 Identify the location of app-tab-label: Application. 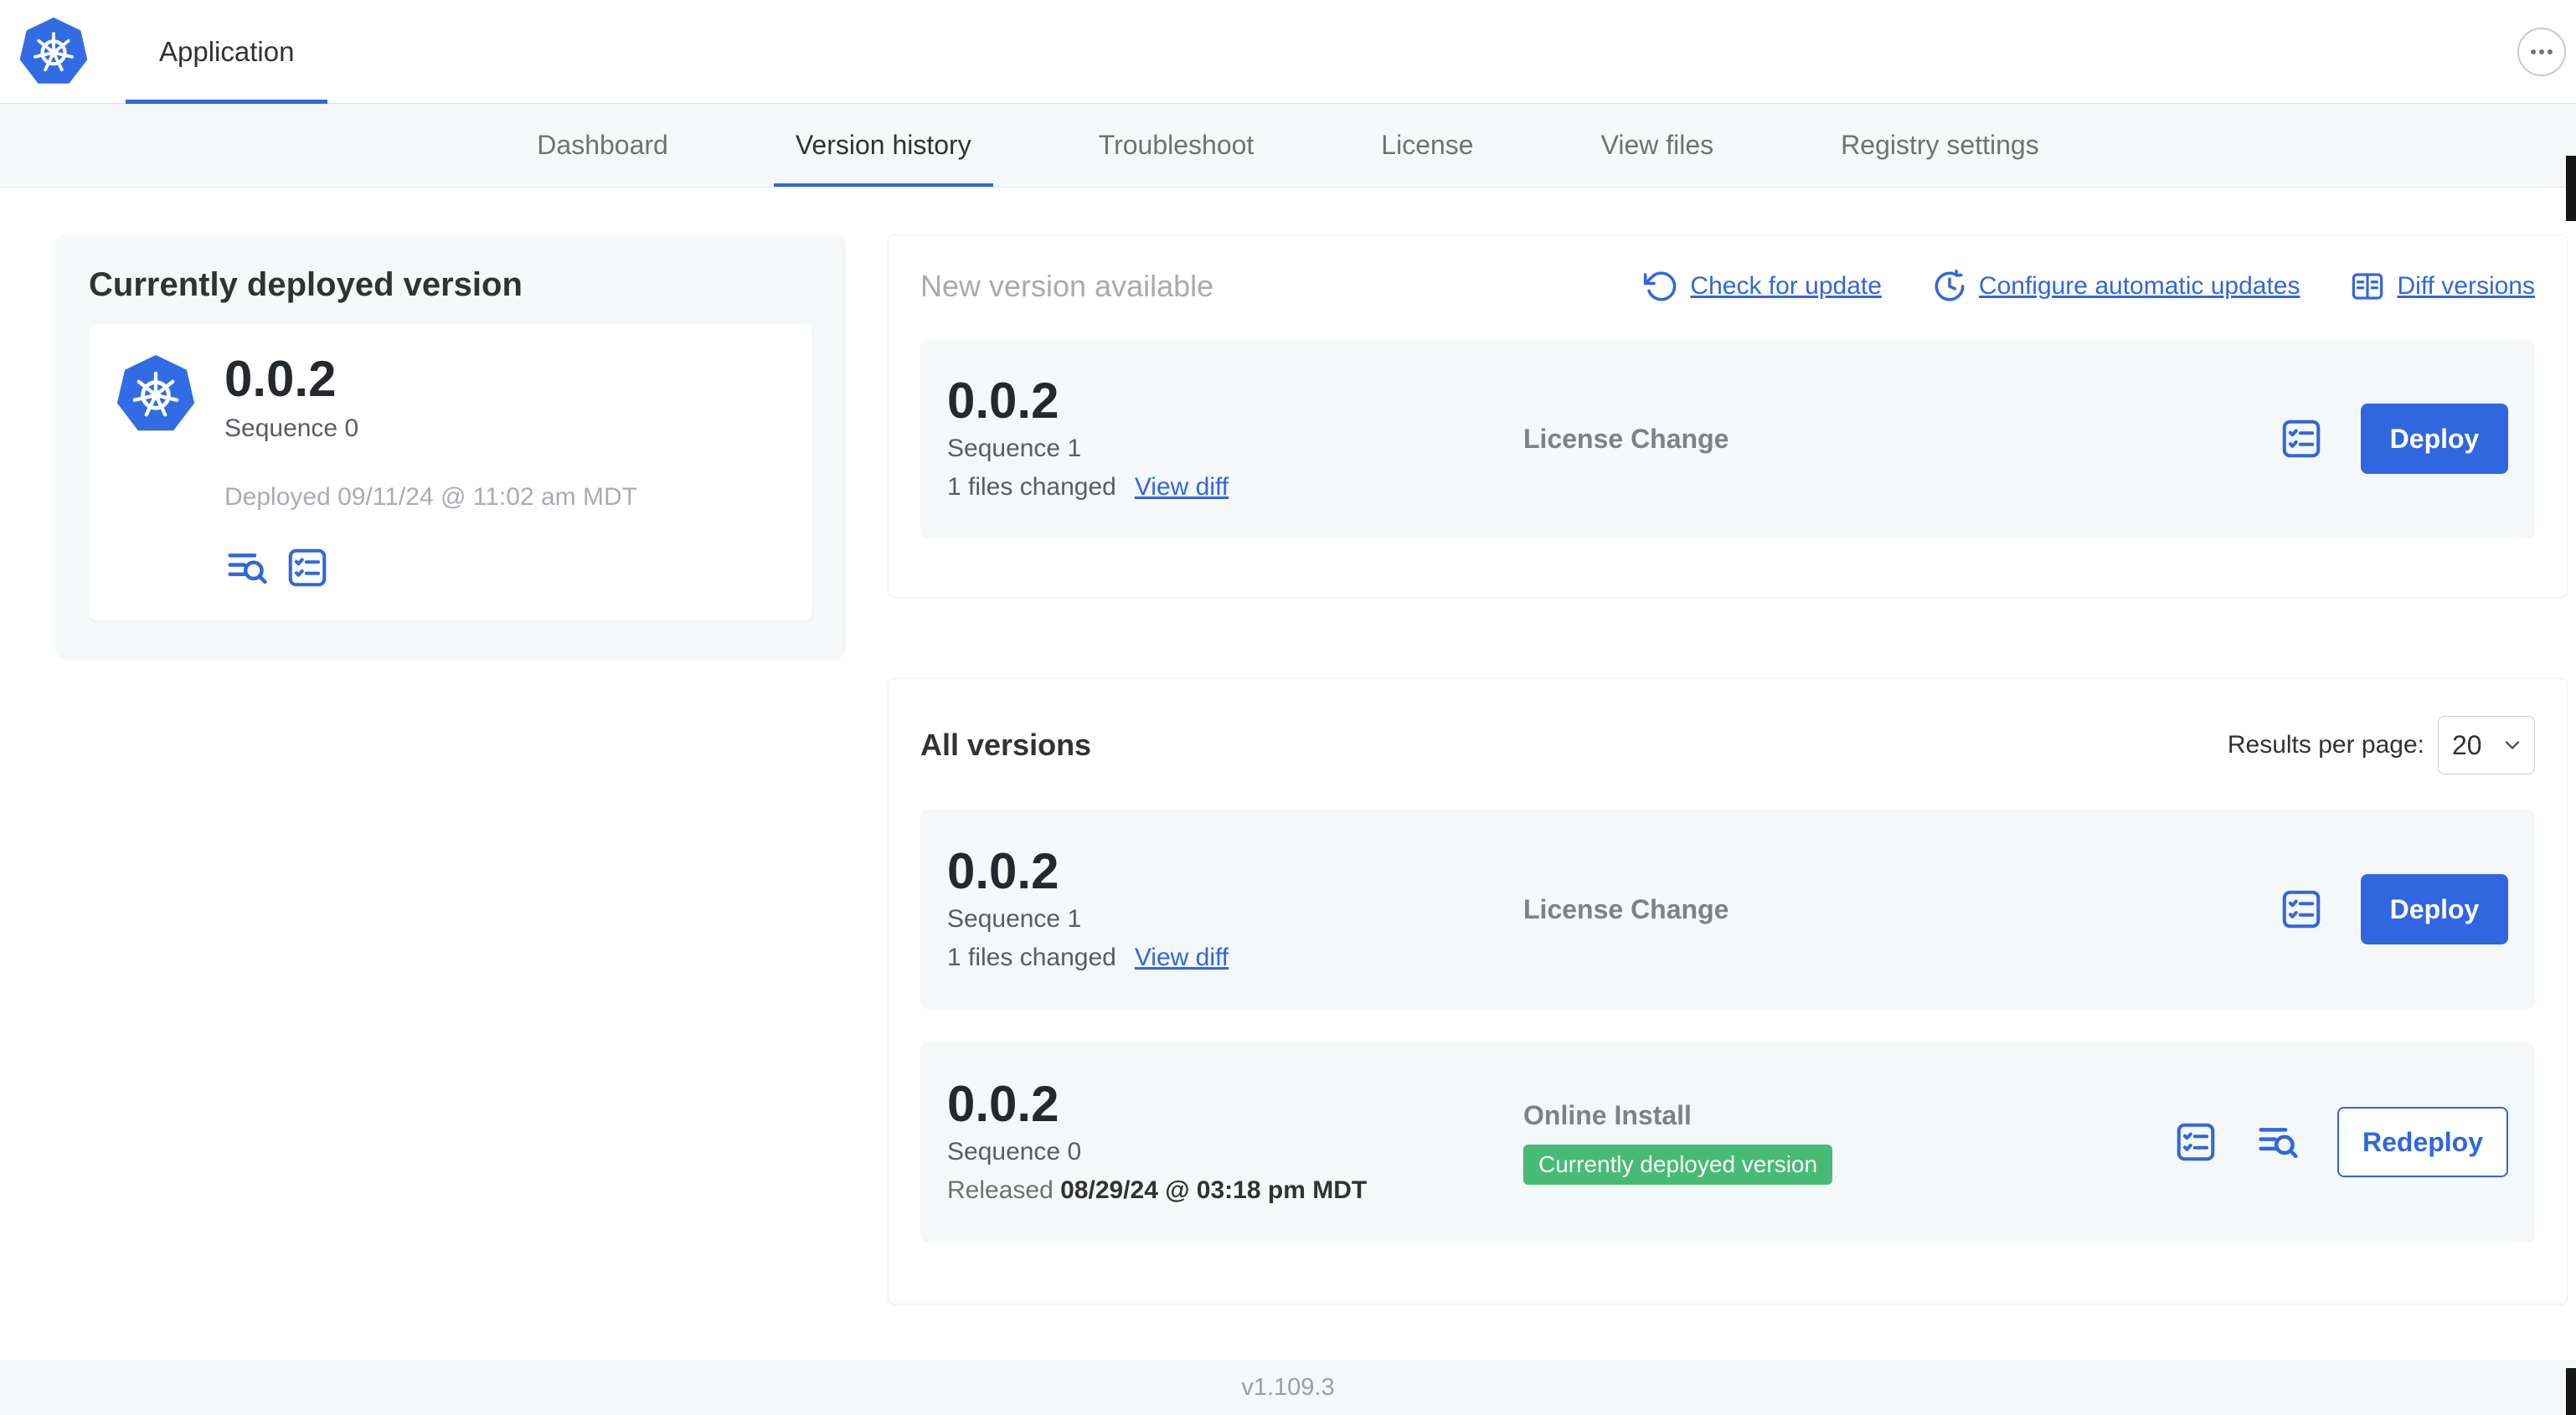
(227, 51).